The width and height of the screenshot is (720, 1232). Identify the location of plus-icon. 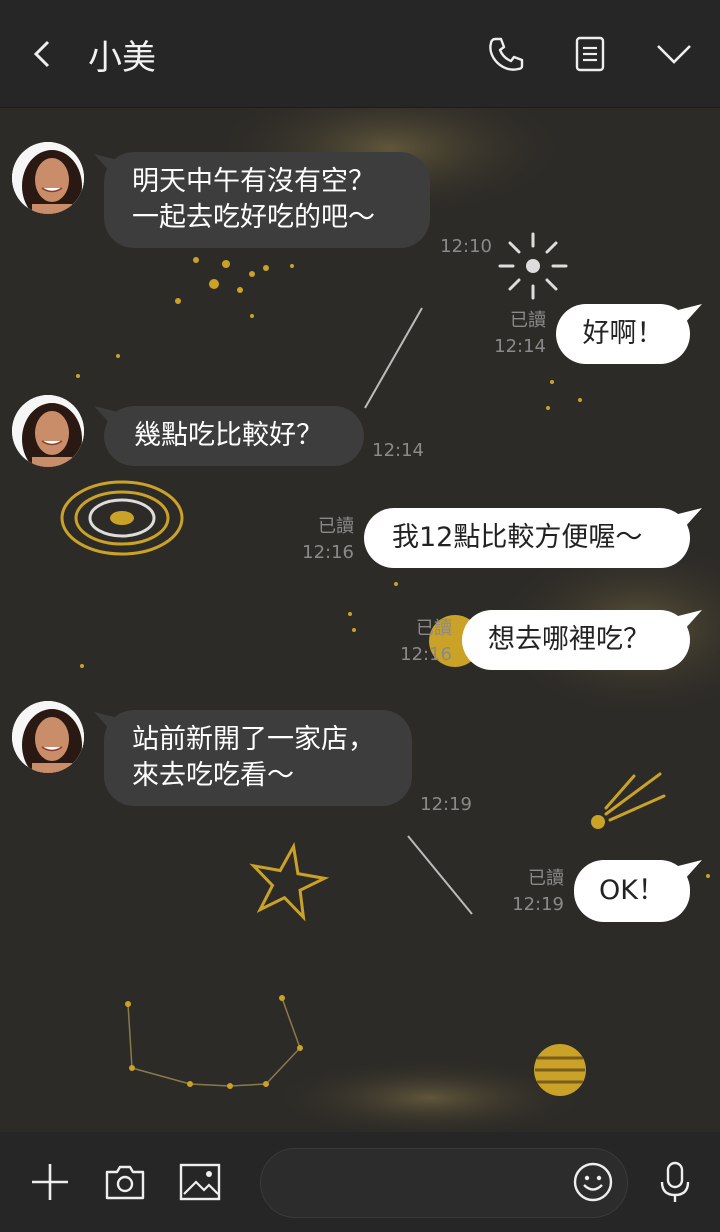
(50, 1182).